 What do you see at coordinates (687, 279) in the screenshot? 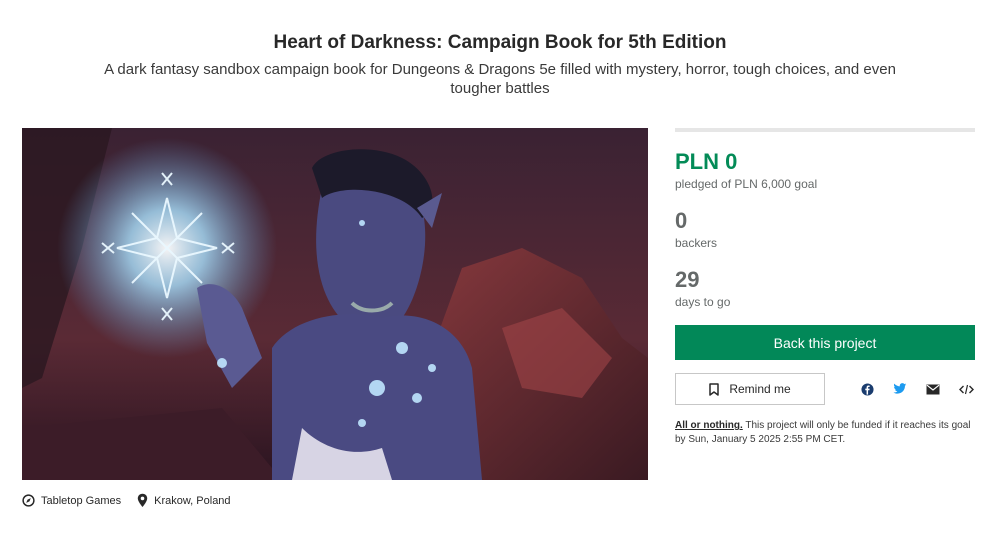
I see `days-count: 29` at bounding box center [687, 279].